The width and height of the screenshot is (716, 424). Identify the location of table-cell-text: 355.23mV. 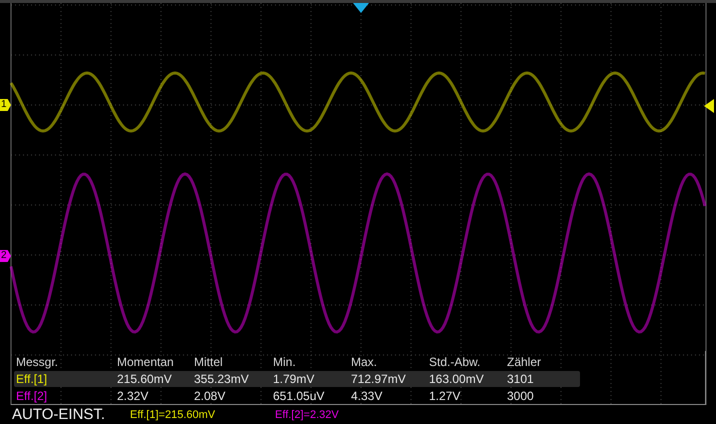
(221, 379).